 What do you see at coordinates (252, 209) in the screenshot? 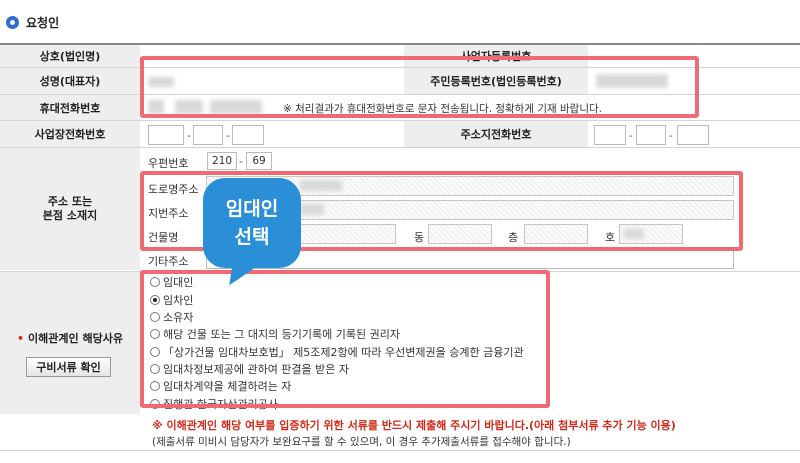
I see `callout-line-1: 임대인` at bounding box center [252, 209].